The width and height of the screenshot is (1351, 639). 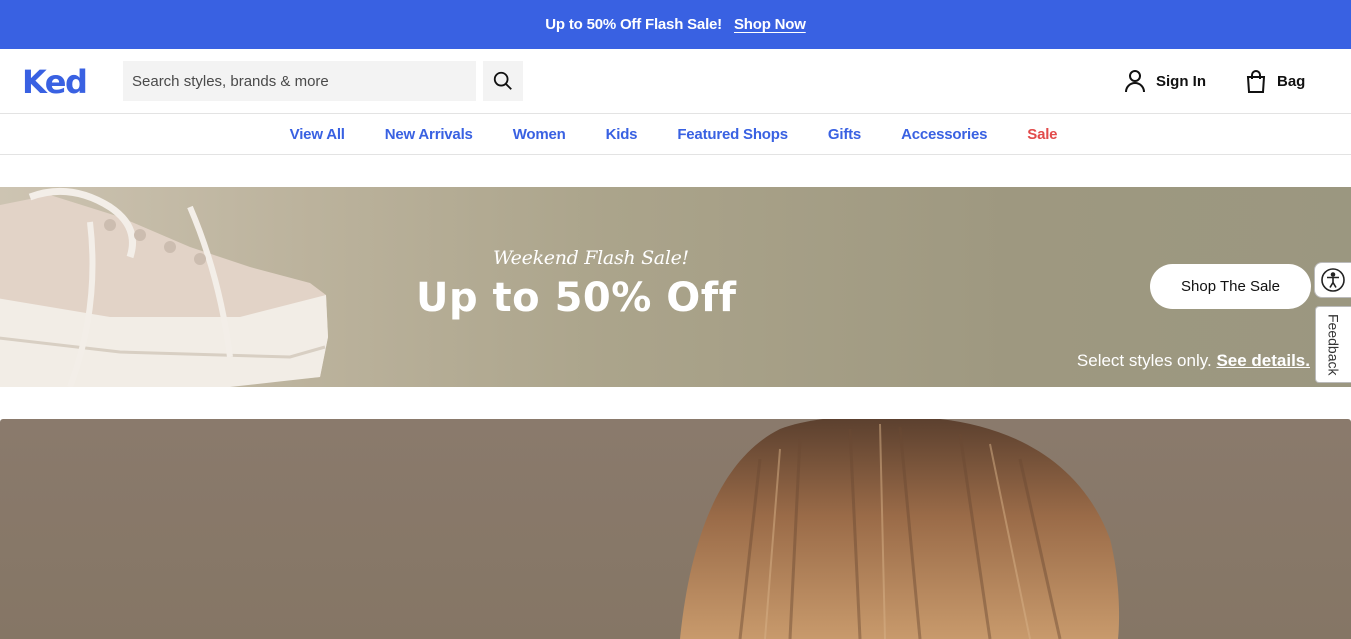 I want to click on search-button, so click(x=503, y=81).